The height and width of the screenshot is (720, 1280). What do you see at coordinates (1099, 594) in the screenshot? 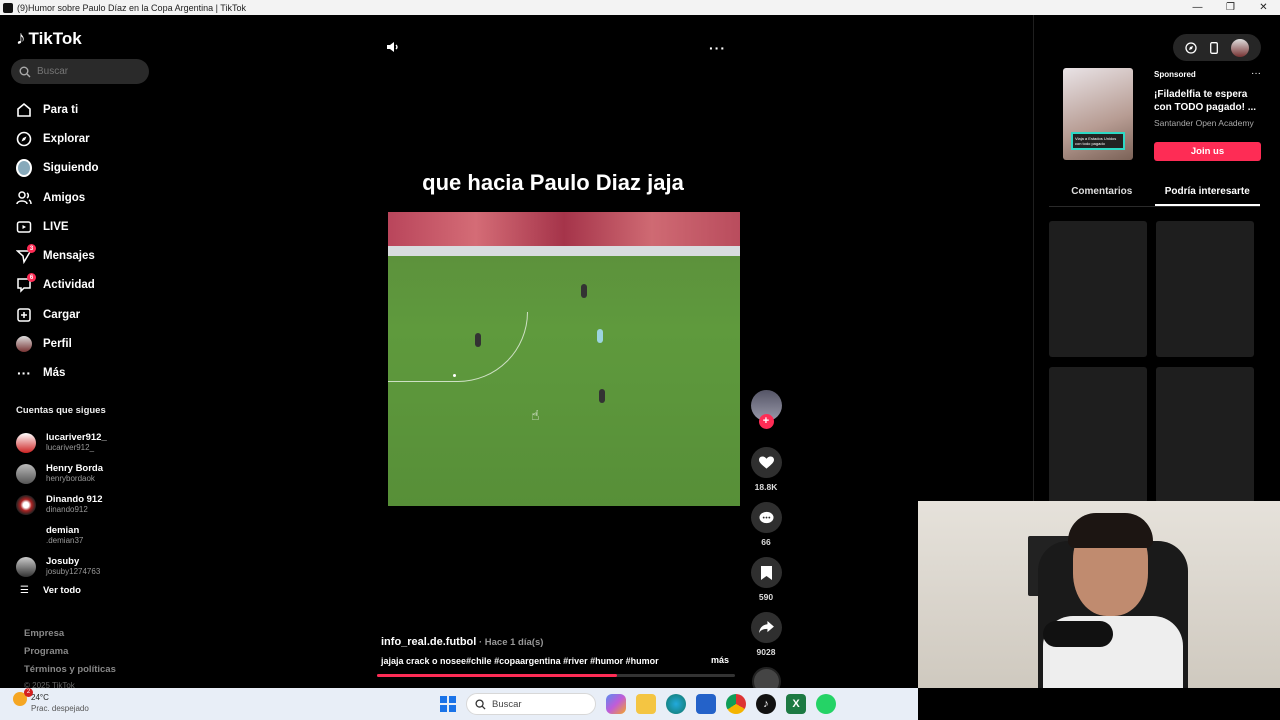
I see `webcam-overlay` at bounding box center [1099, 594].